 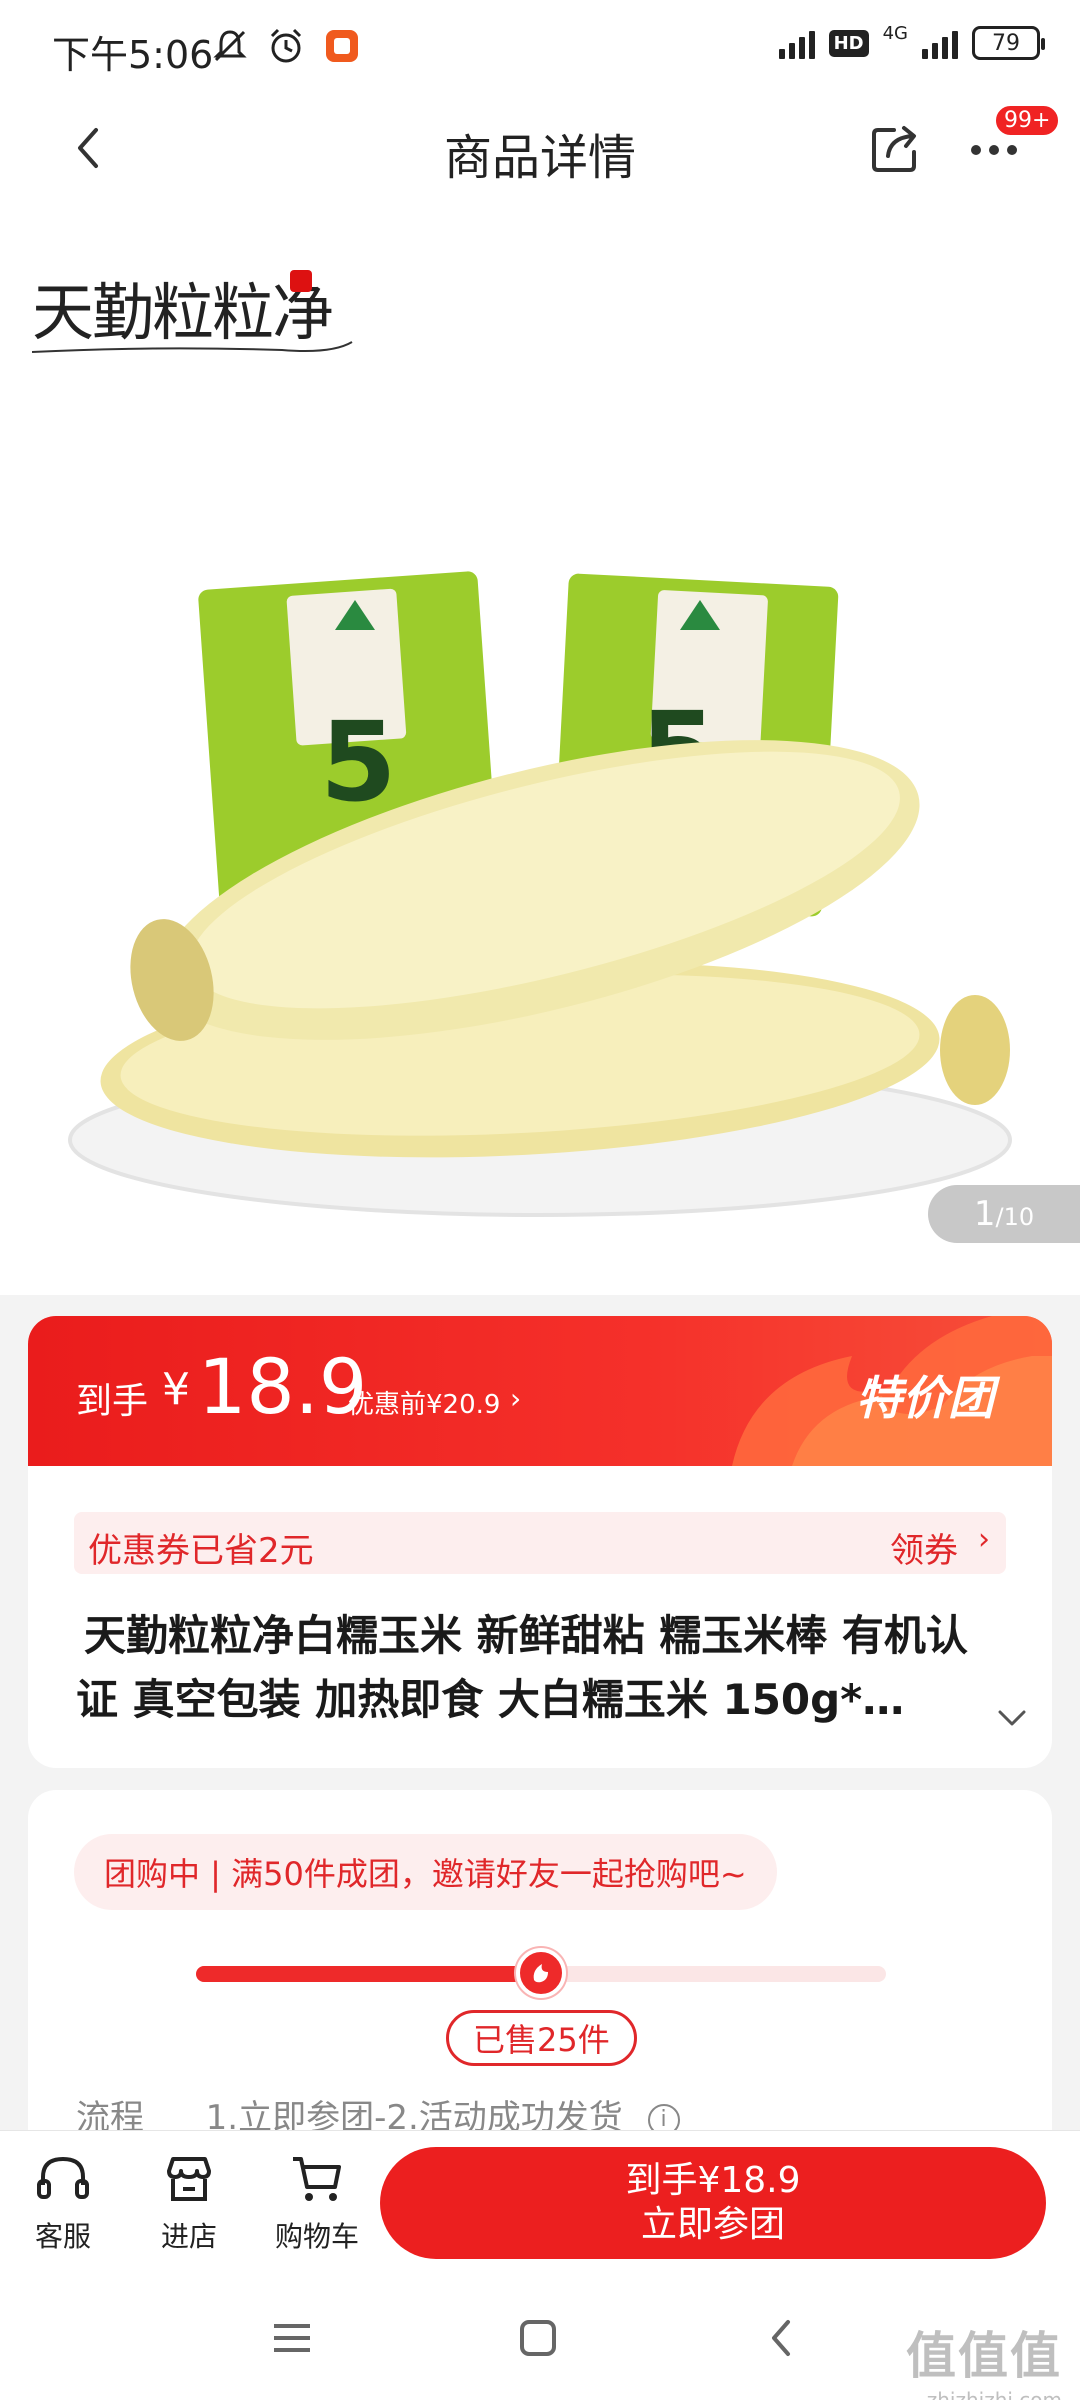 I want to click on get-coupon-link: 领券, so click(x=924, y=1547).